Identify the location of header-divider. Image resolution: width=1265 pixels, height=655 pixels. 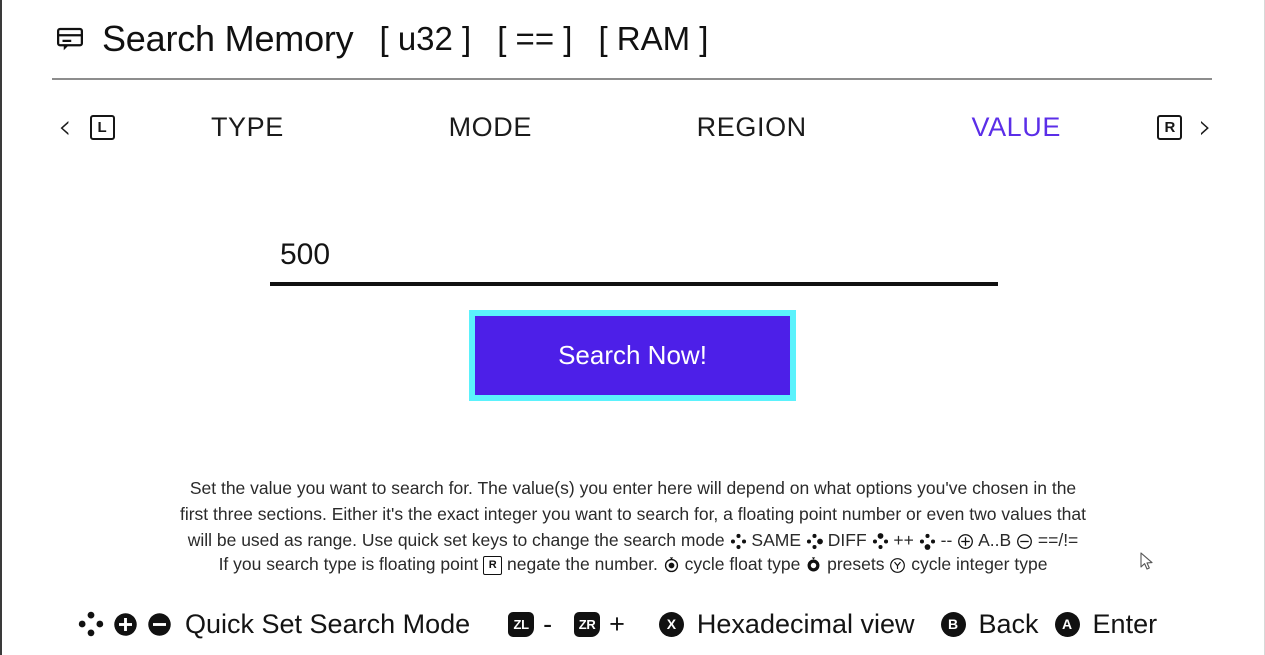
(632, 79).